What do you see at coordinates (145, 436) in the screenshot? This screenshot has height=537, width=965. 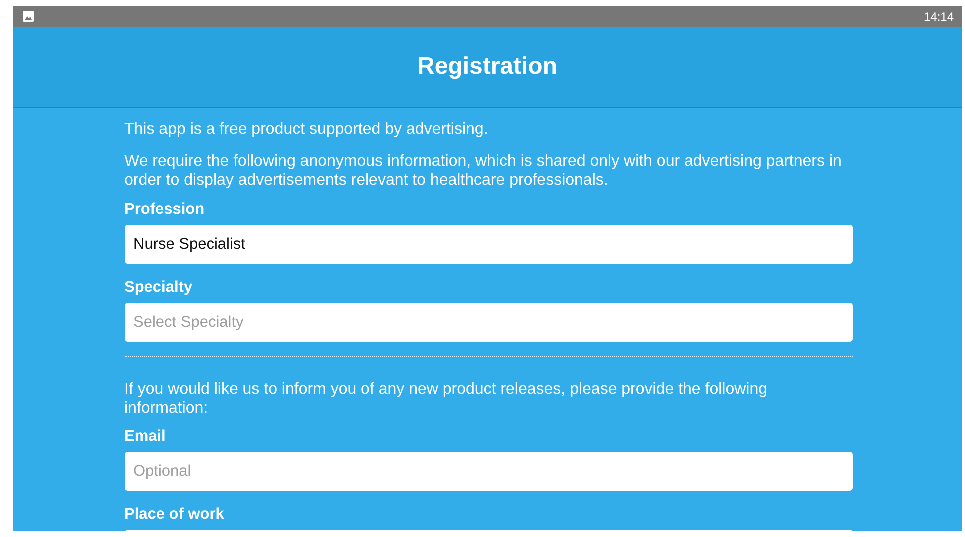 I see `field-label: Email` at bounding box center [145, 436].